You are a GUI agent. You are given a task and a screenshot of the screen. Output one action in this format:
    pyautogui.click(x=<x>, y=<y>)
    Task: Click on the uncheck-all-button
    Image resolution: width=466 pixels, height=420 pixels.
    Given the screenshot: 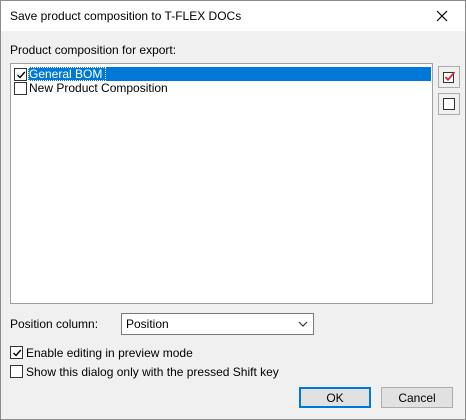 What is the action you would take?
    pyautogui.click(x=449, y=104)
    